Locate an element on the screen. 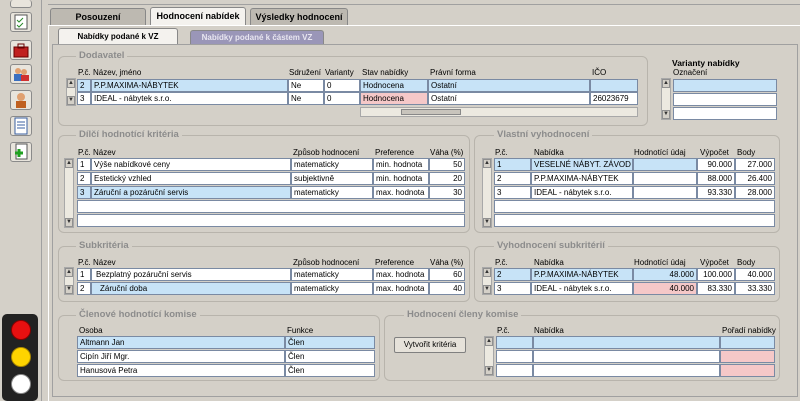 This screenshot has height=401, width=800. document-icon is located at coordinates (21, 126).